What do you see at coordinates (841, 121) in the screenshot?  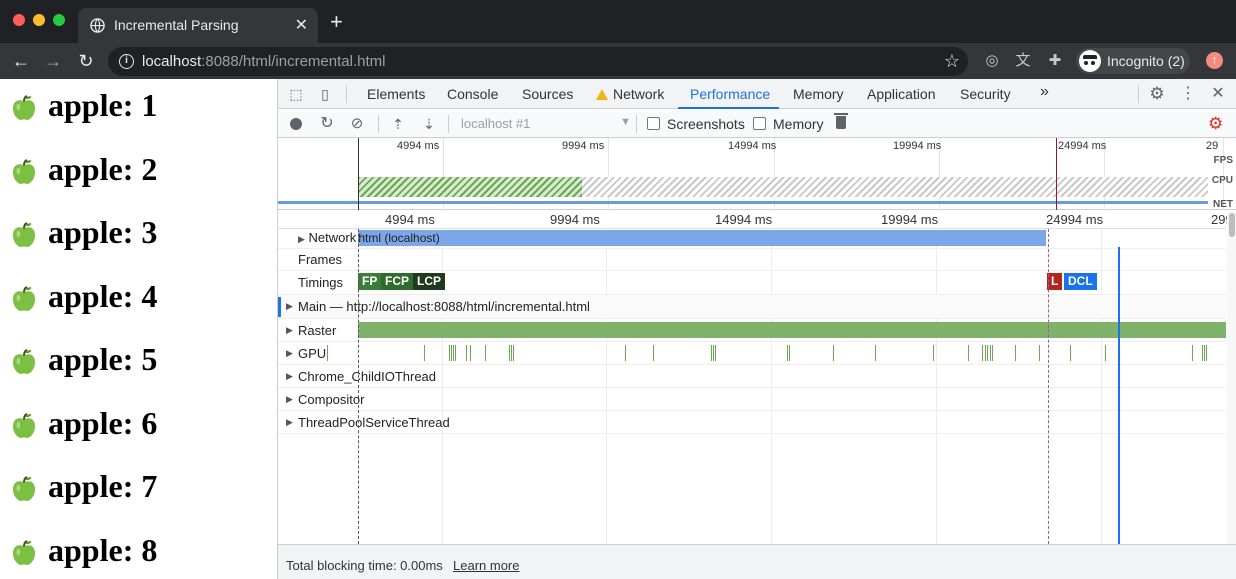 I see `garbage-collect-trash-icon` at bounding box center [841, 121].